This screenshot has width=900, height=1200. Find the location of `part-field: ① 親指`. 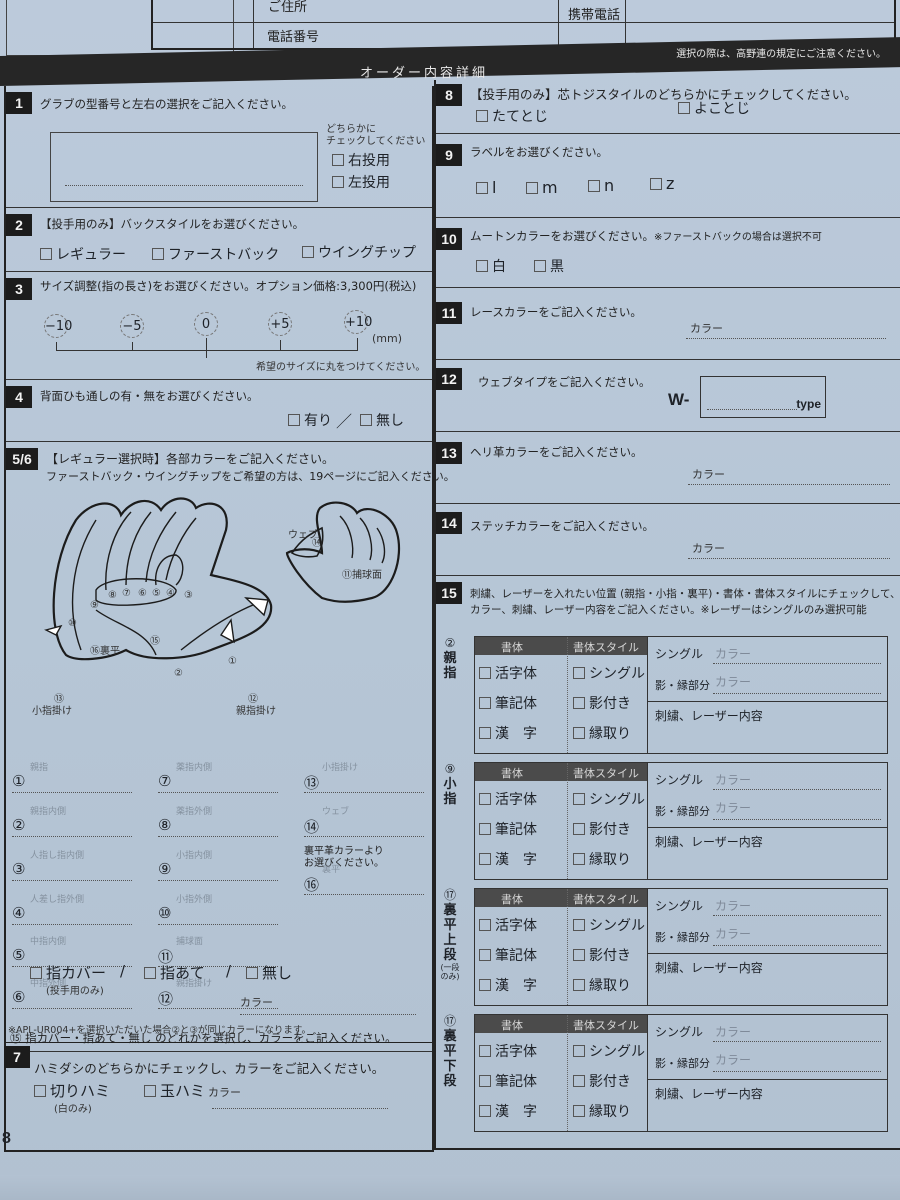

part-field: ① 親指 is located at coordinates (72, 781).